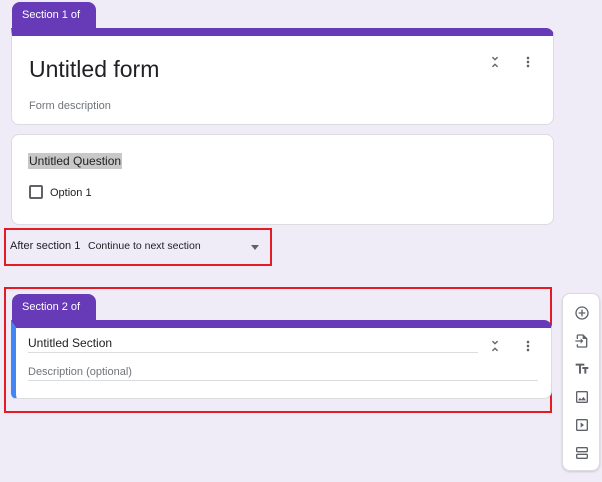  Describe the element at coordinates (581, 382) in the screenshot. I see `floating-toolbar` at that location.